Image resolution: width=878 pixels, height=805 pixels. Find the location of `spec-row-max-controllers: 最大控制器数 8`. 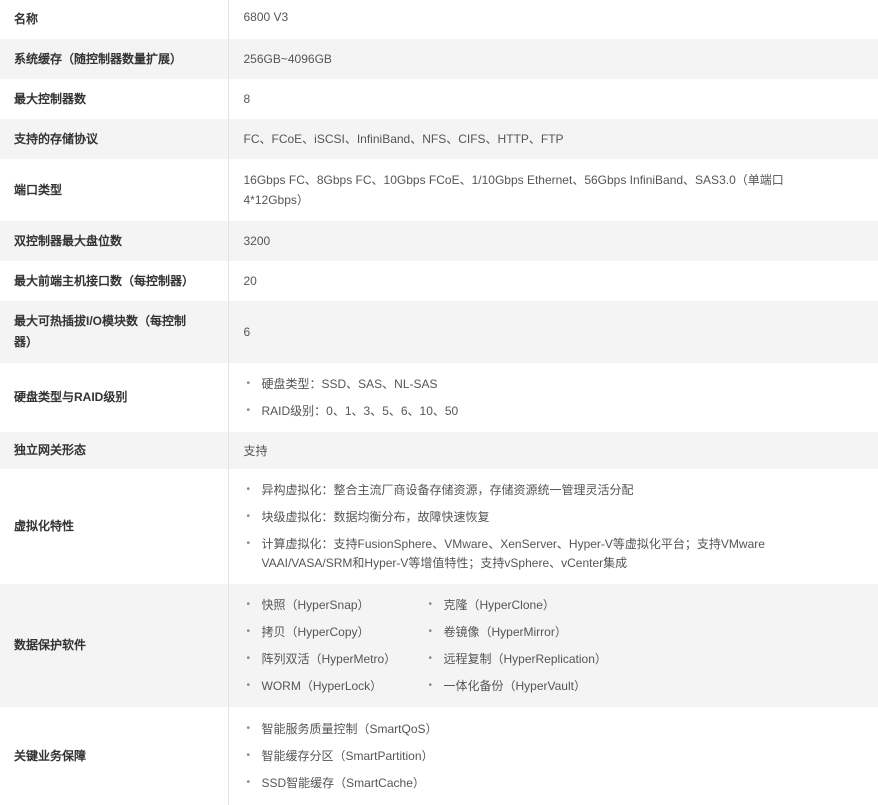

spec-row-max-controllers: 最大控制器数 8 is located at coordinates (439, 99).